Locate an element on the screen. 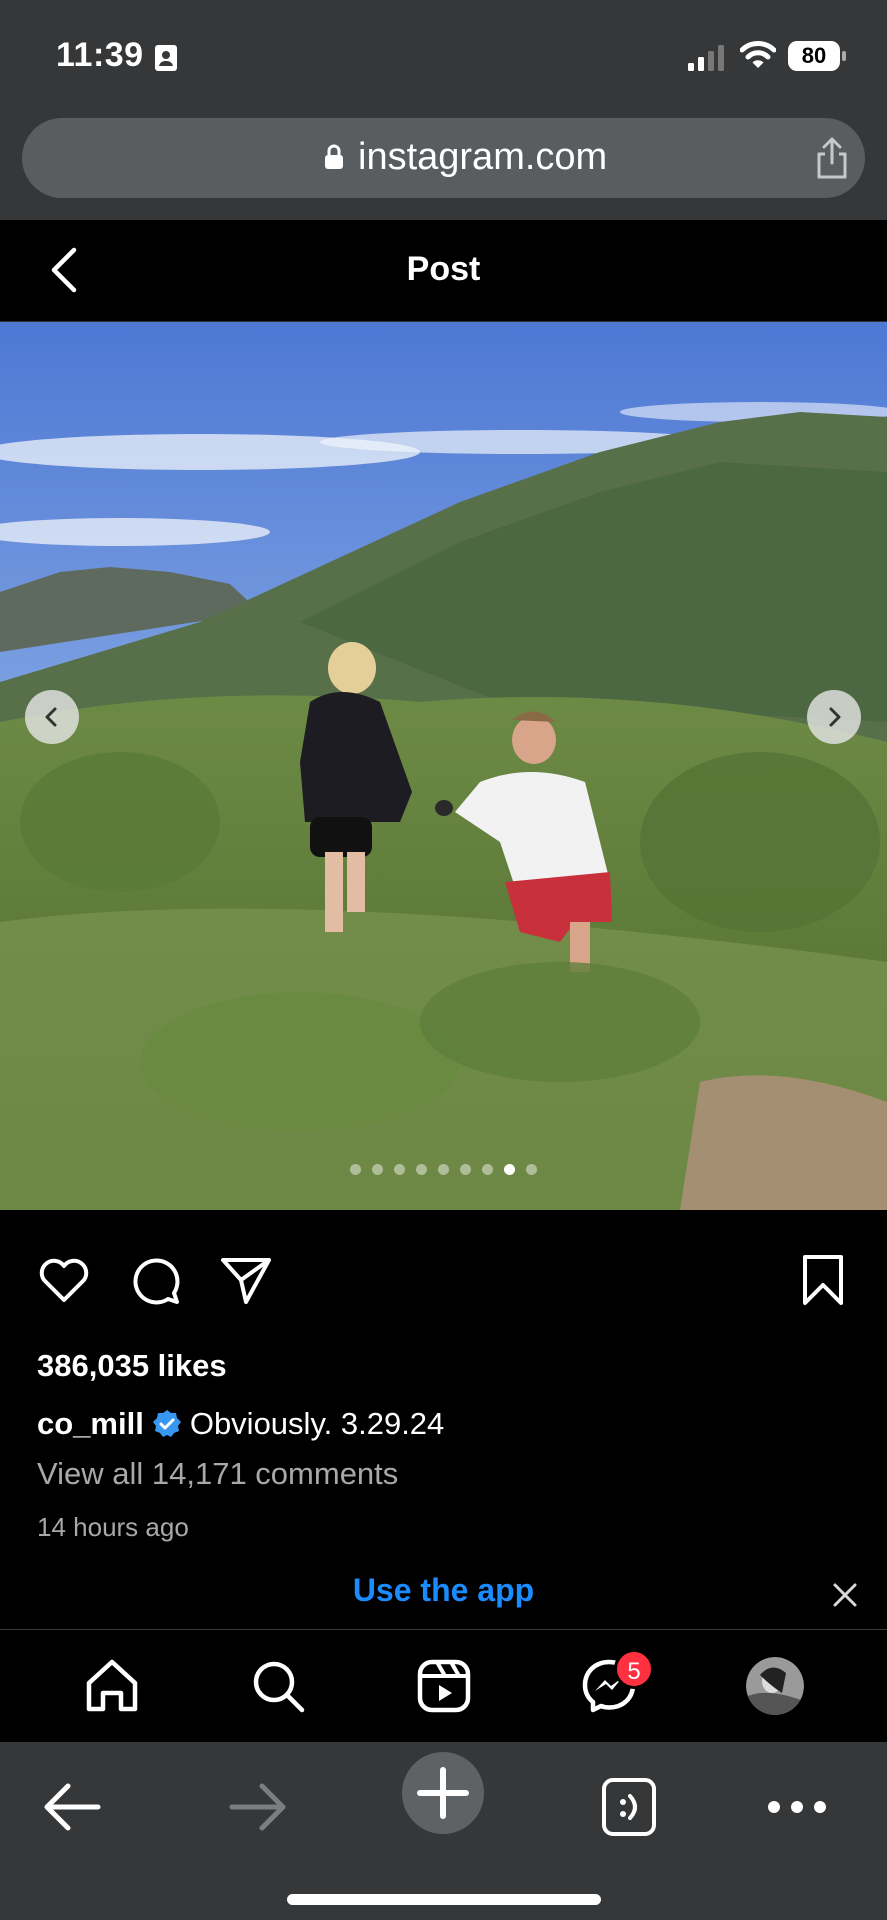 The image size is (887, 1920). status-time: 11:39 is located at coordinates (100, 55).